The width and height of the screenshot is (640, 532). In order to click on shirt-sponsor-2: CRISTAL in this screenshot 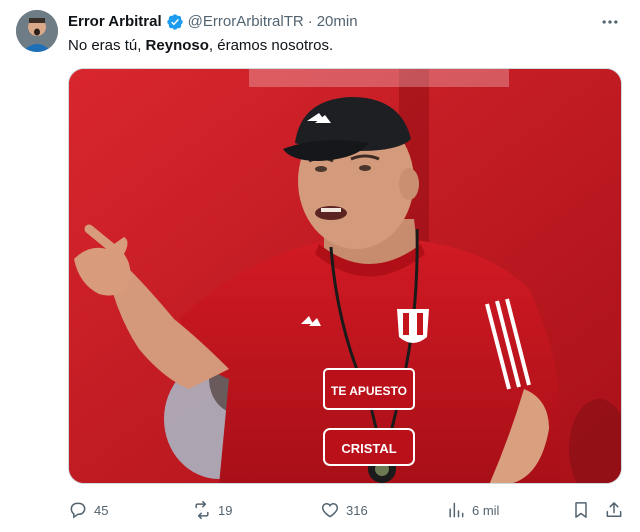, I will do `click(368, 448)`.